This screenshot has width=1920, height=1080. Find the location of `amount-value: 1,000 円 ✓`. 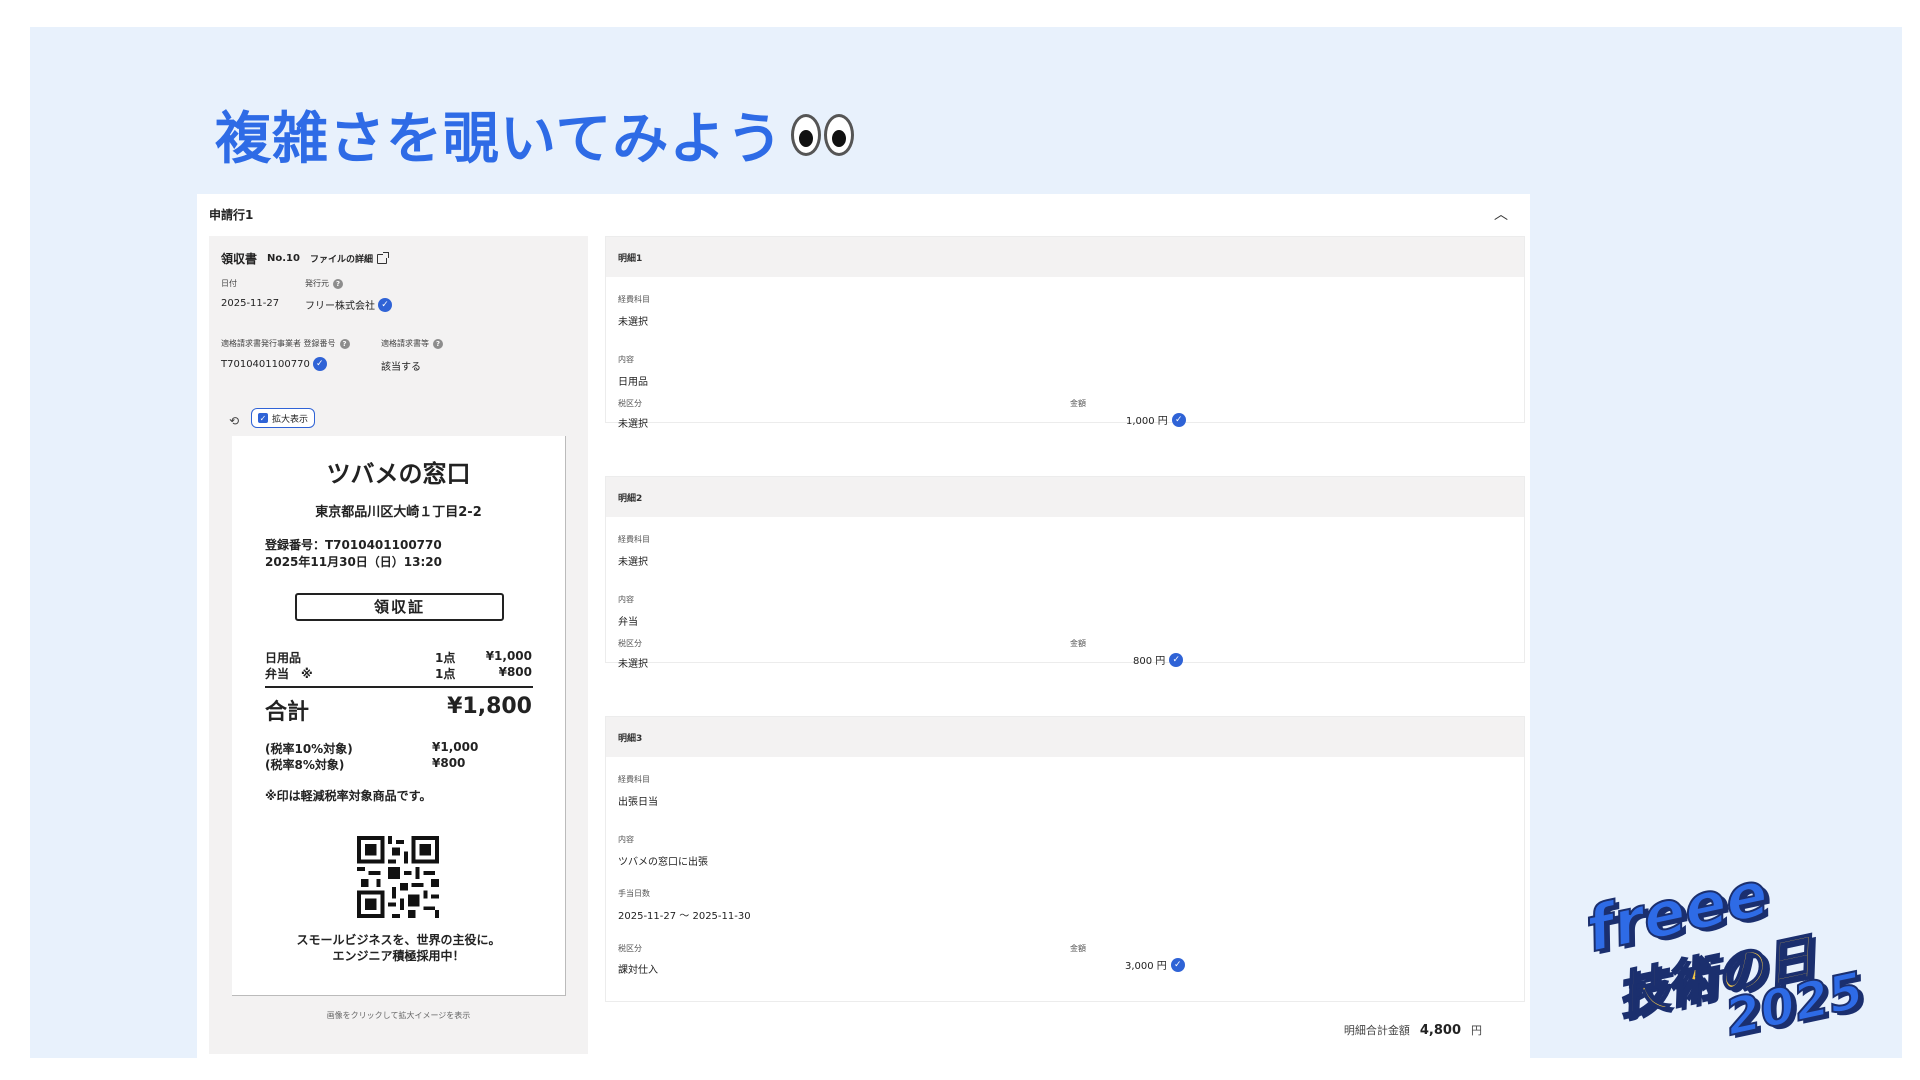

amount-value: 1,000 円 ✓ is located at coordinates (1156, 419).